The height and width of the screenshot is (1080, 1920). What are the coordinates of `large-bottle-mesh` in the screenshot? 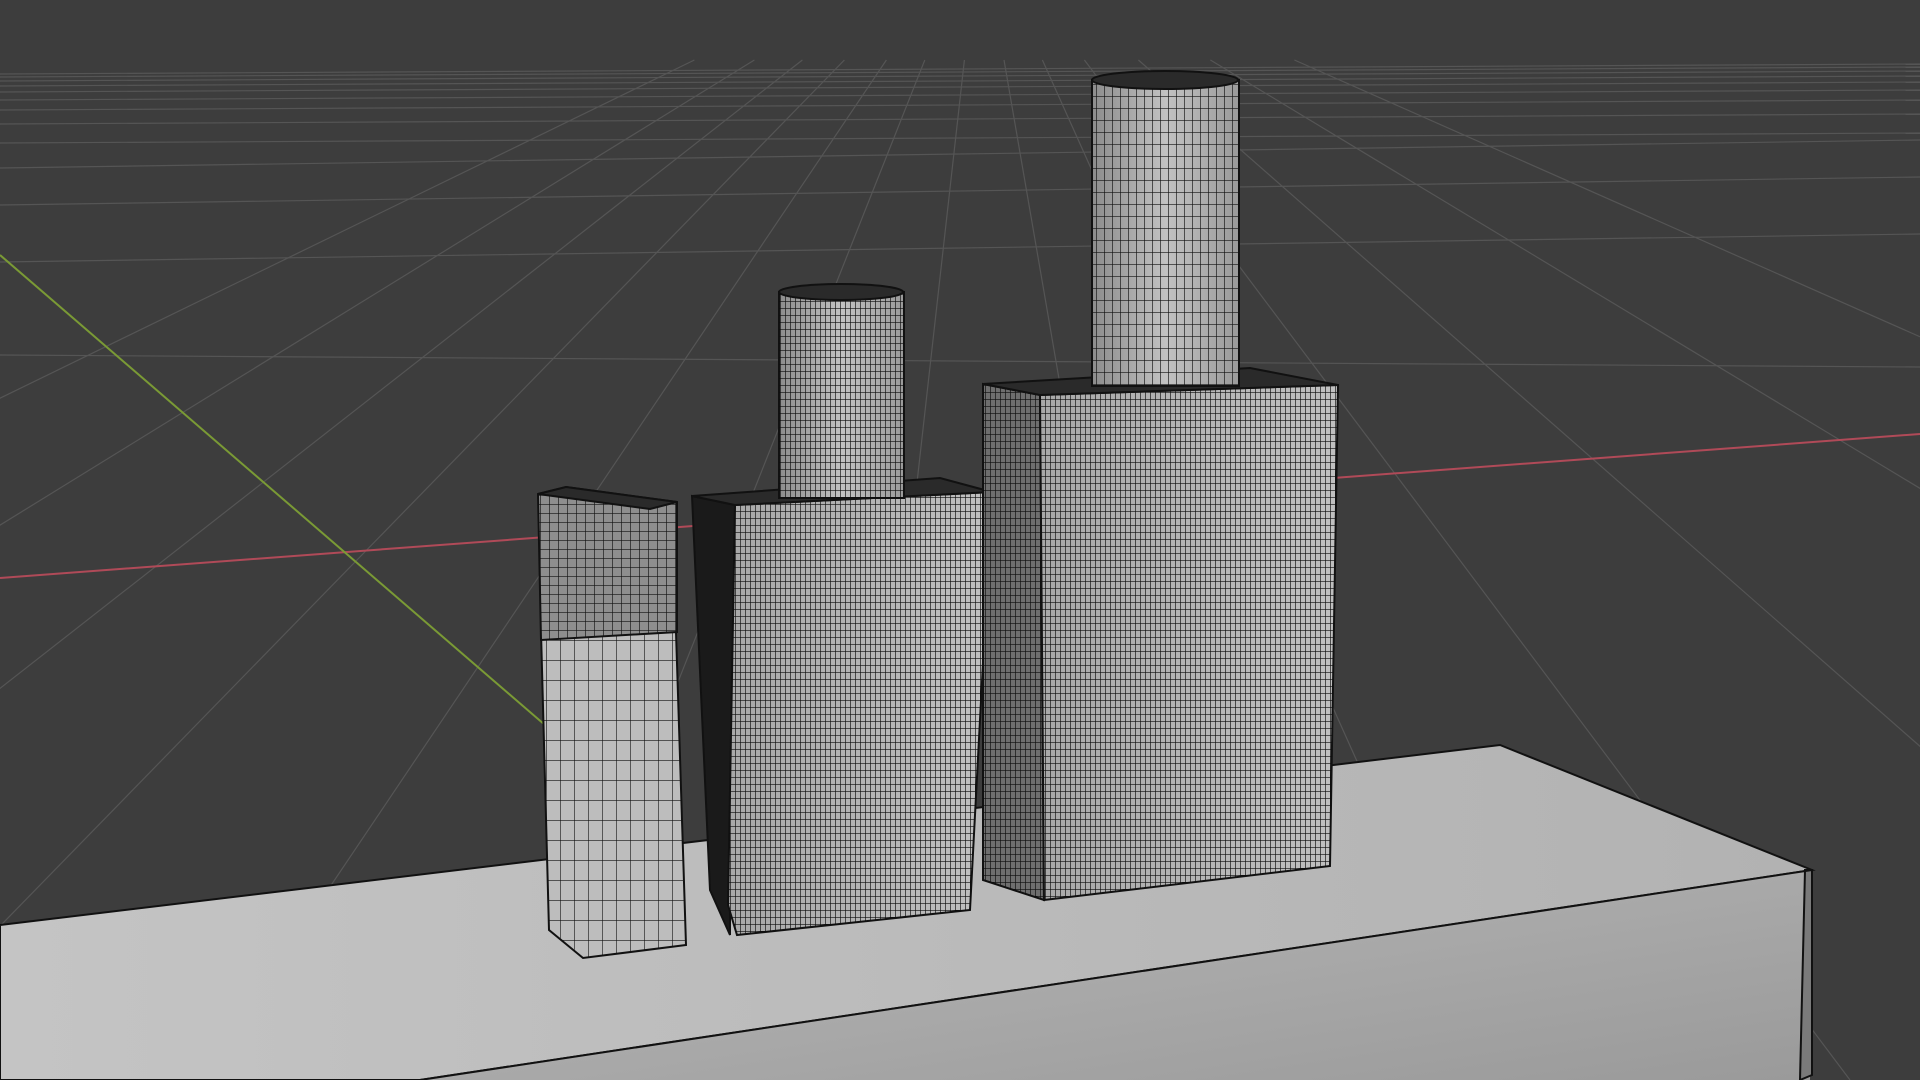 It's located at (1189, 642).